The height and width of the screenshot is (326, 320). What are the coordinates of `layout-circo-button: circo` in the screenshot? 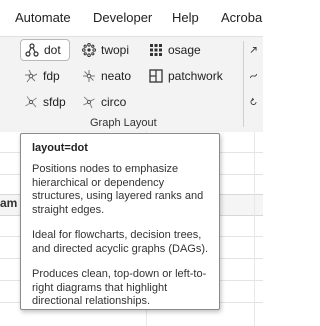 It's located at (104, 102).